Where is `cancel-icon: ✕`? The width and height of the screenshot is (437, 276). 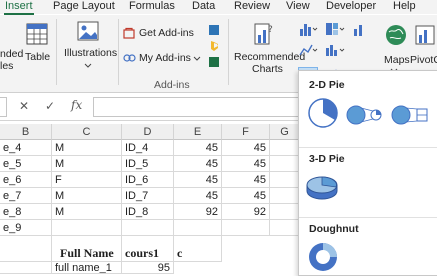
cancel-icon: ✕ is located at coordinates (24, 106).